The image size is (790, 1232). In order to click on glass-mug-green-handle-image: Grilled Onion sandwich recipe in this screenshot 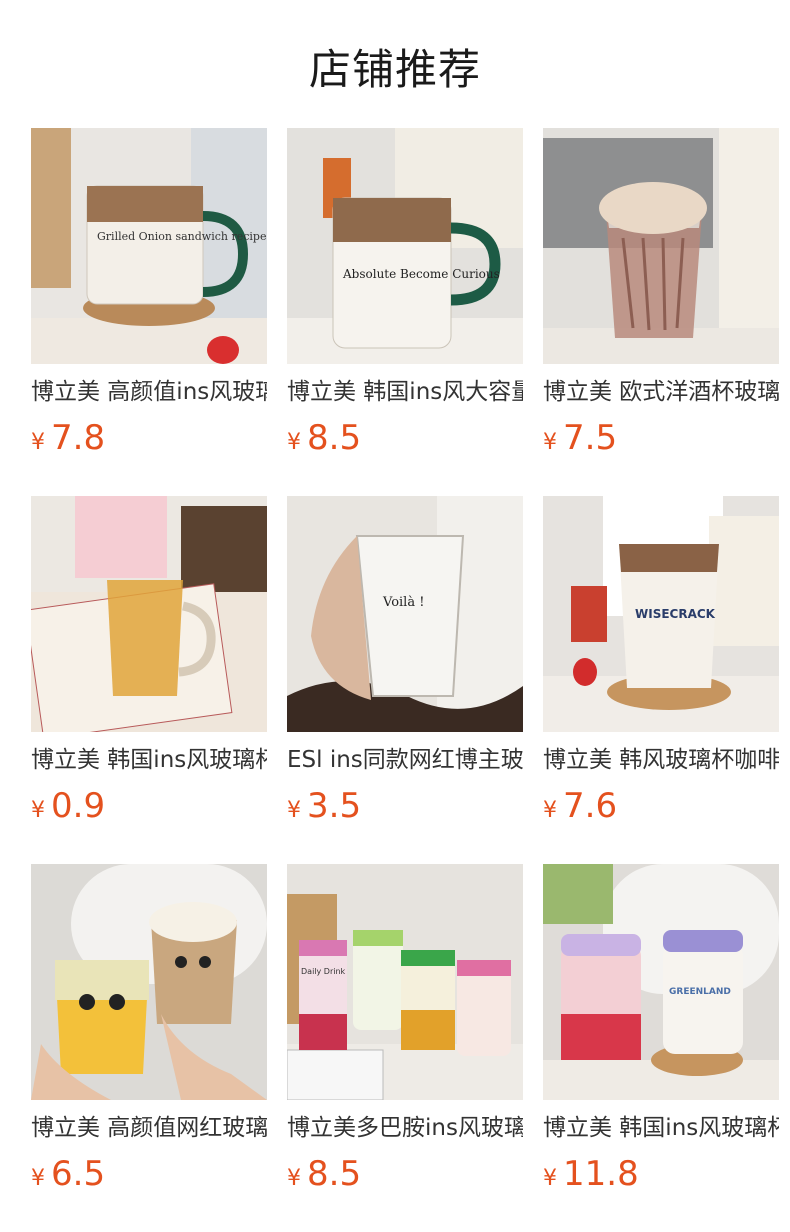, I will do `click(149, 246)`.